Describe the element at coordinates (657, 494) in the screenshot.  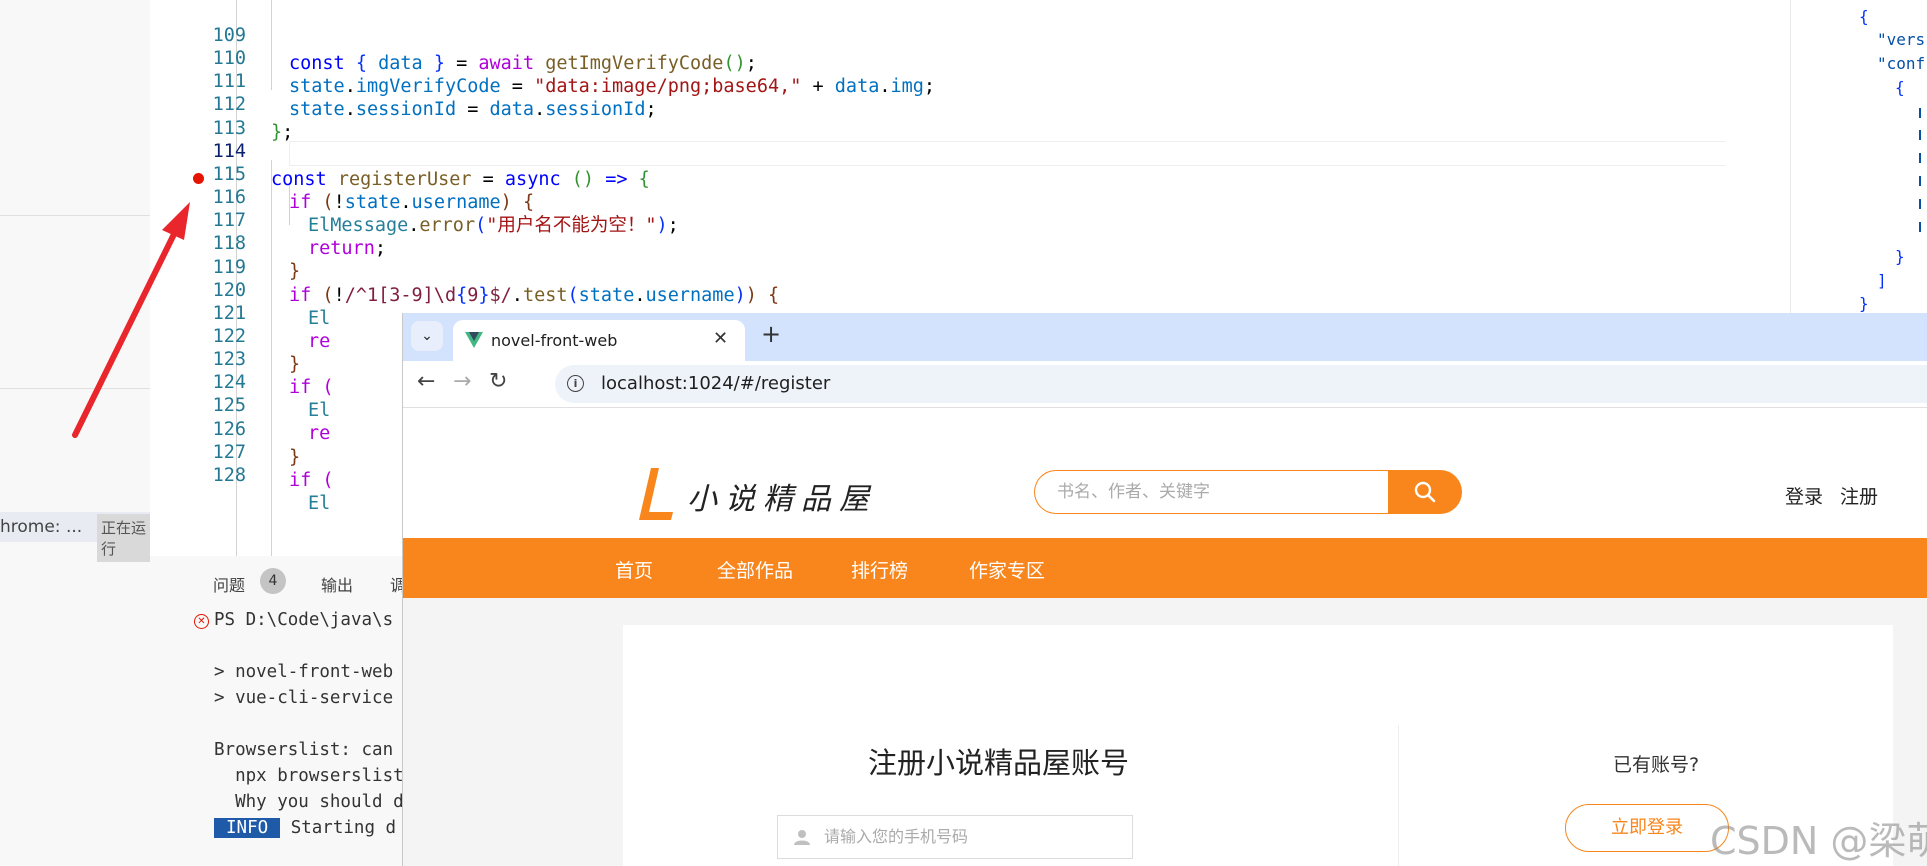
I see `logo-icon` at that location.